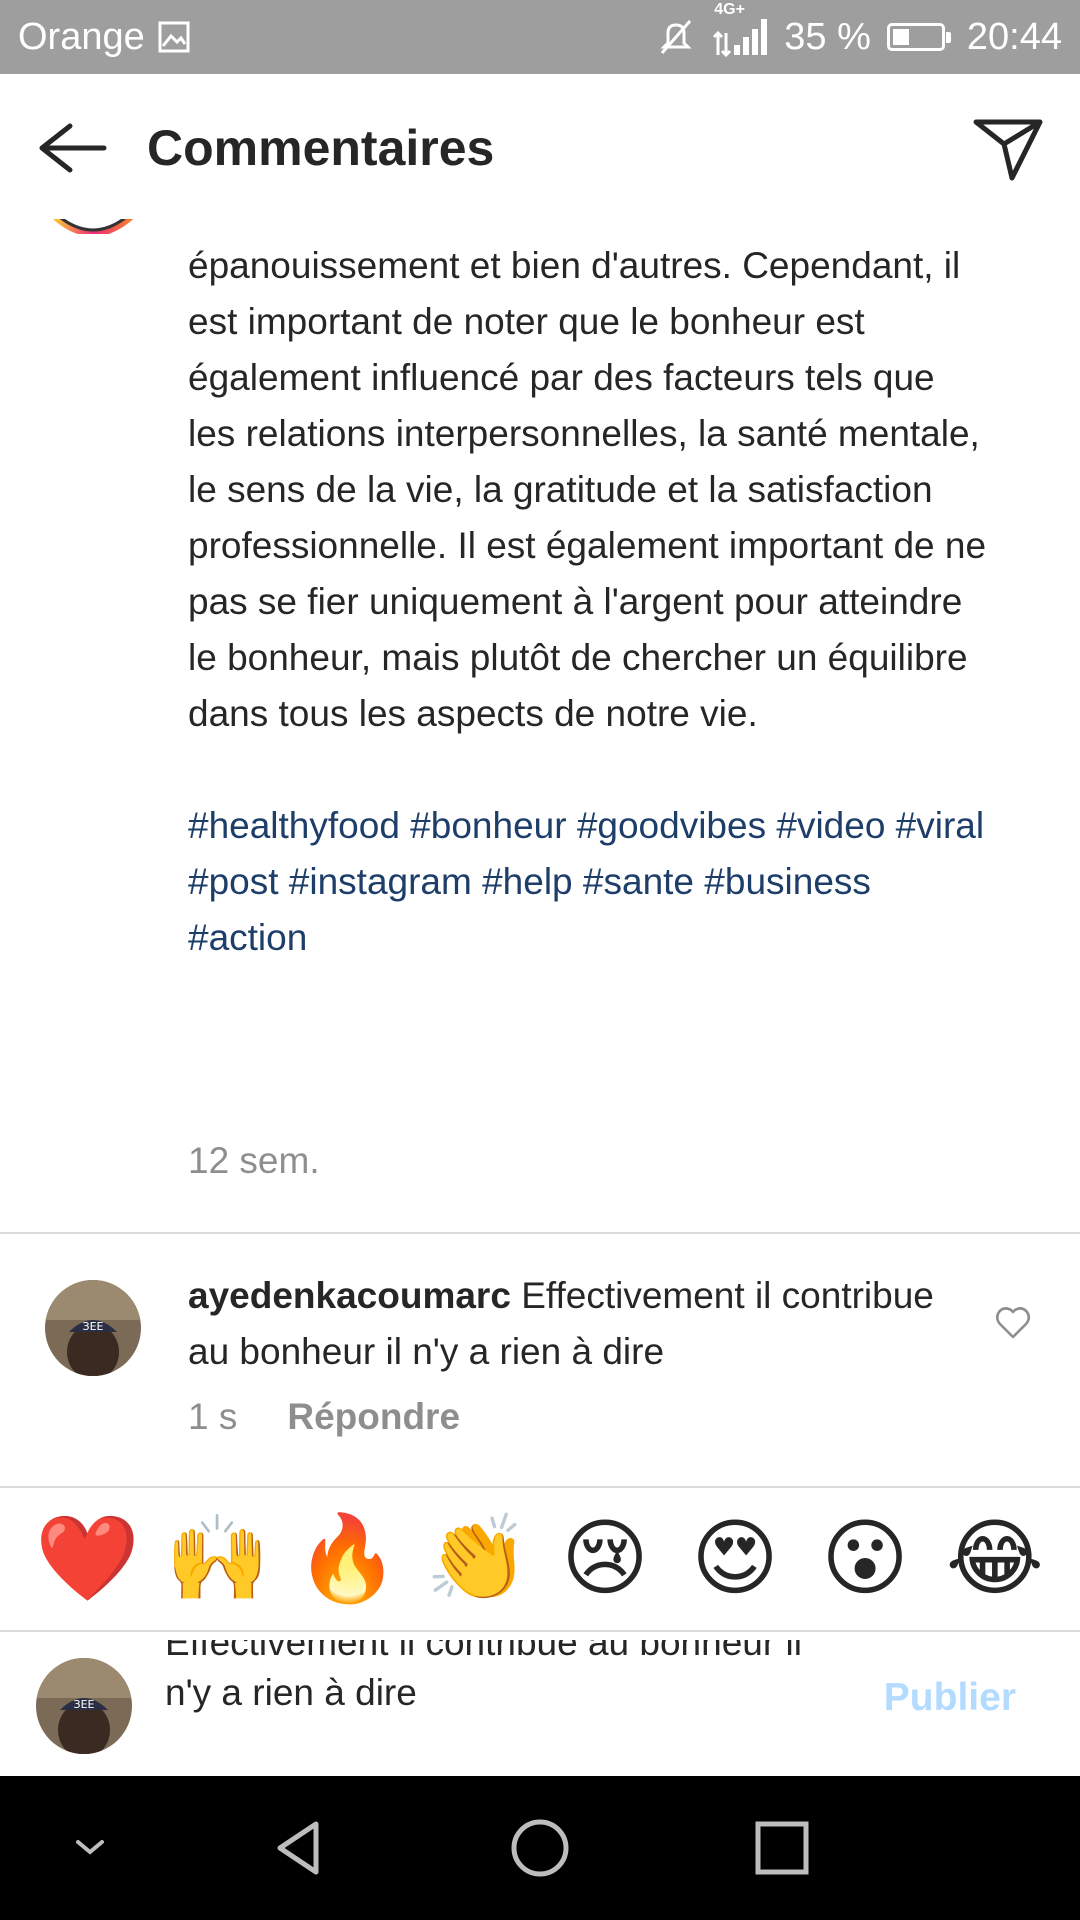  What do you see at coordinates (81, 36) in the screenshot?
I see `carrier-label: Orange` at bounding box center [81, 36].